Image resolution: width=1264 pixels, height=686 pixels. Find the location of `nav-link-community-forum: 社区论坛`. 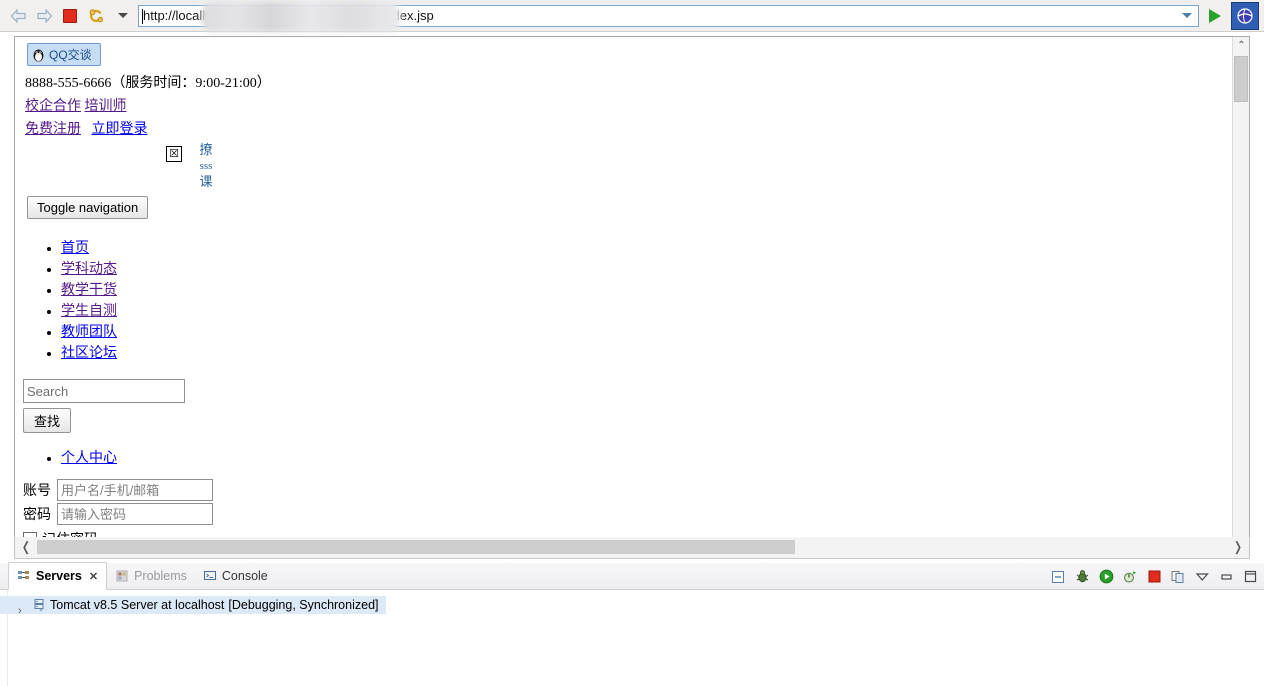

nav-link-community-forum: 社区论坛 is located at coordinates (89, 353).